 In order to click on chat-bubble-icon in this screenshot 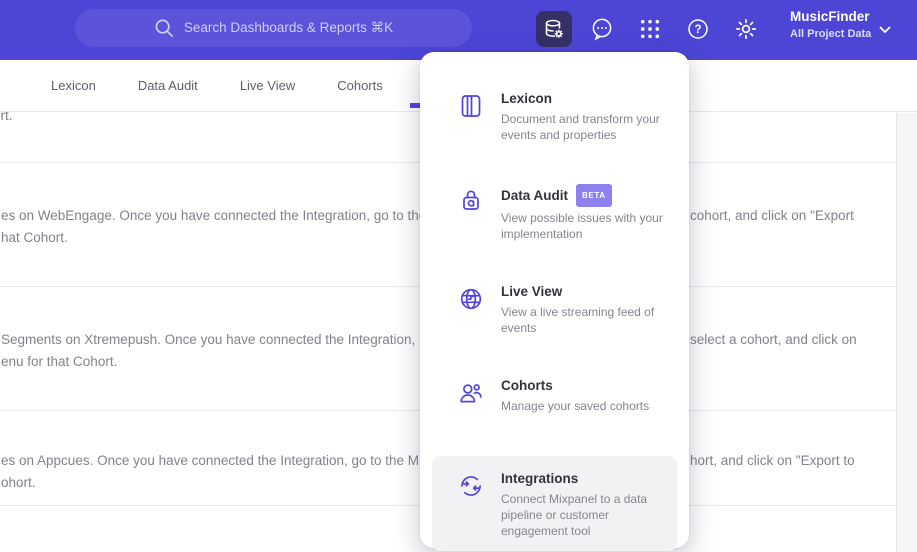, I will do `click(602, 29)`.